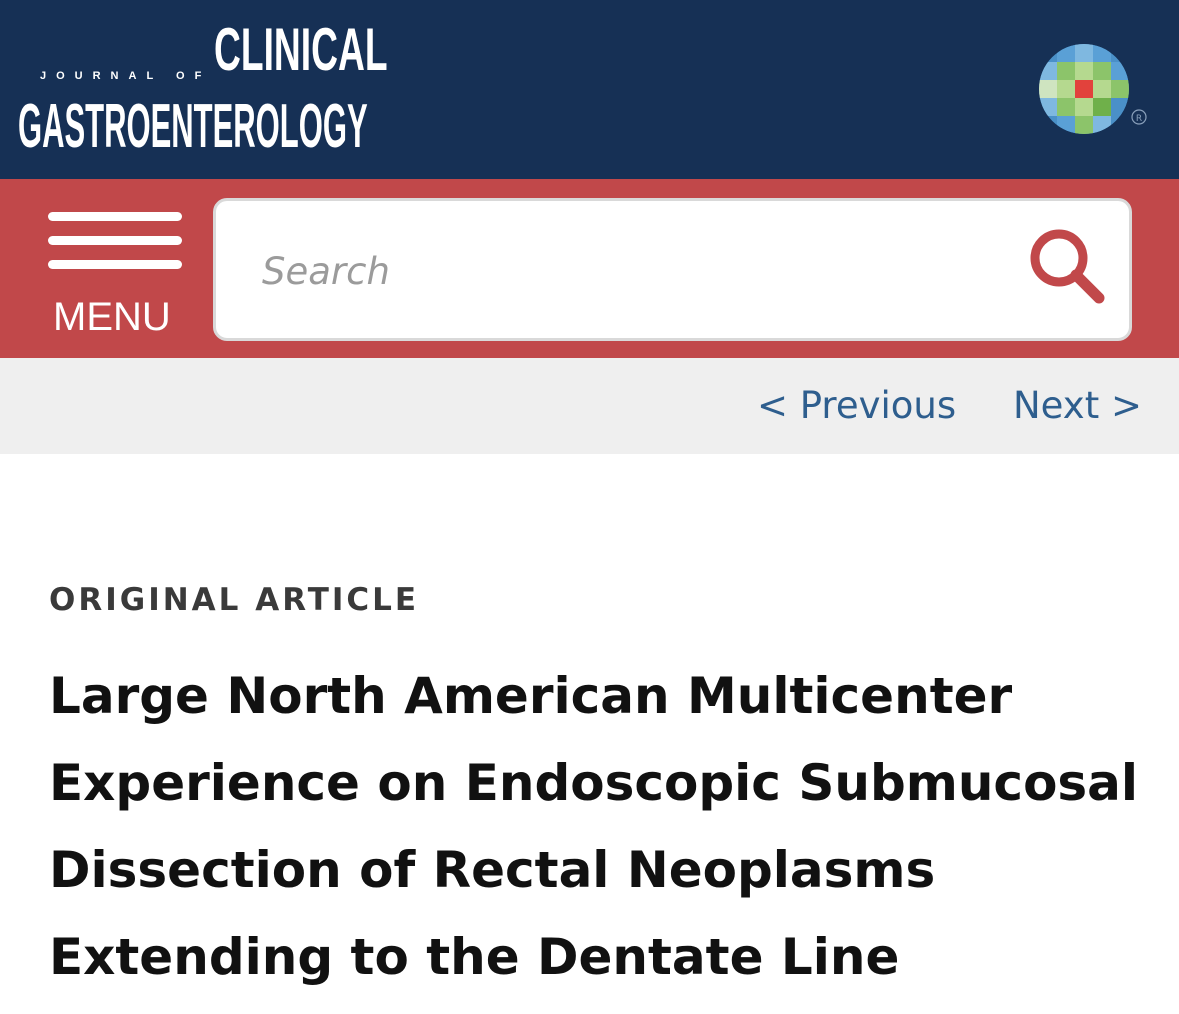  I want to click on svg-text: R, so click(1139, 119).